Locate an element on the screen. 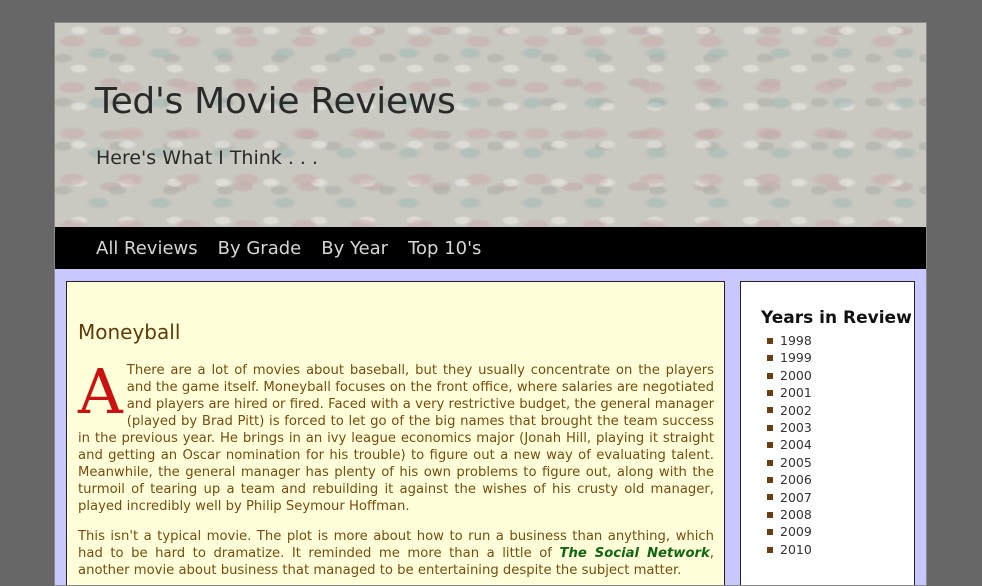 The height and width of the screenshot is (586, 982). year-label: 2007 is located at coordinates (796, 497).